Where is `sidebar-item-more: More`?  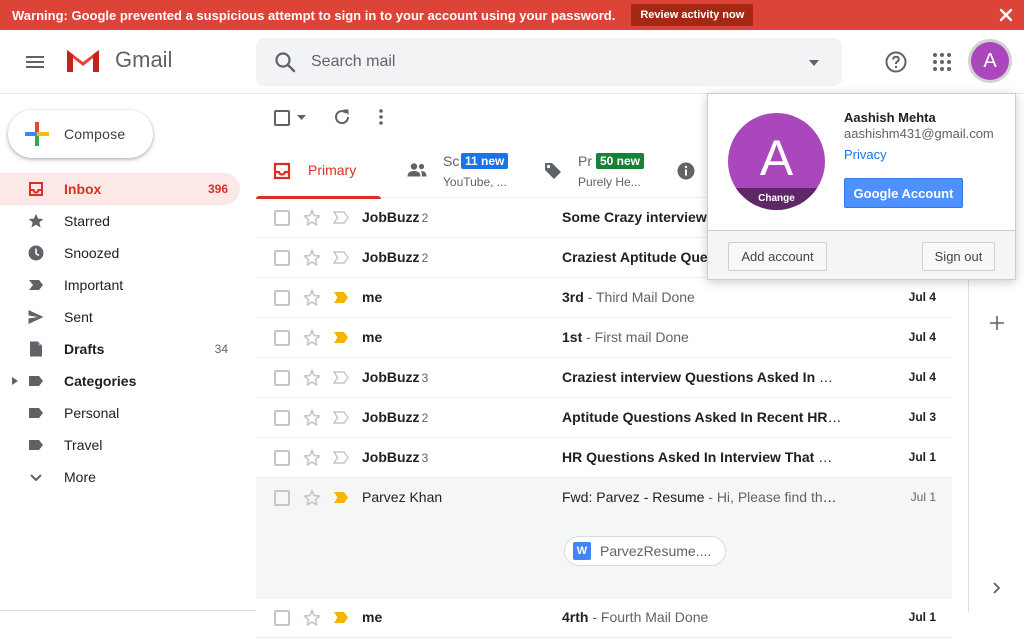
sidebar-item-more: More is located at coordinates (120, 477).